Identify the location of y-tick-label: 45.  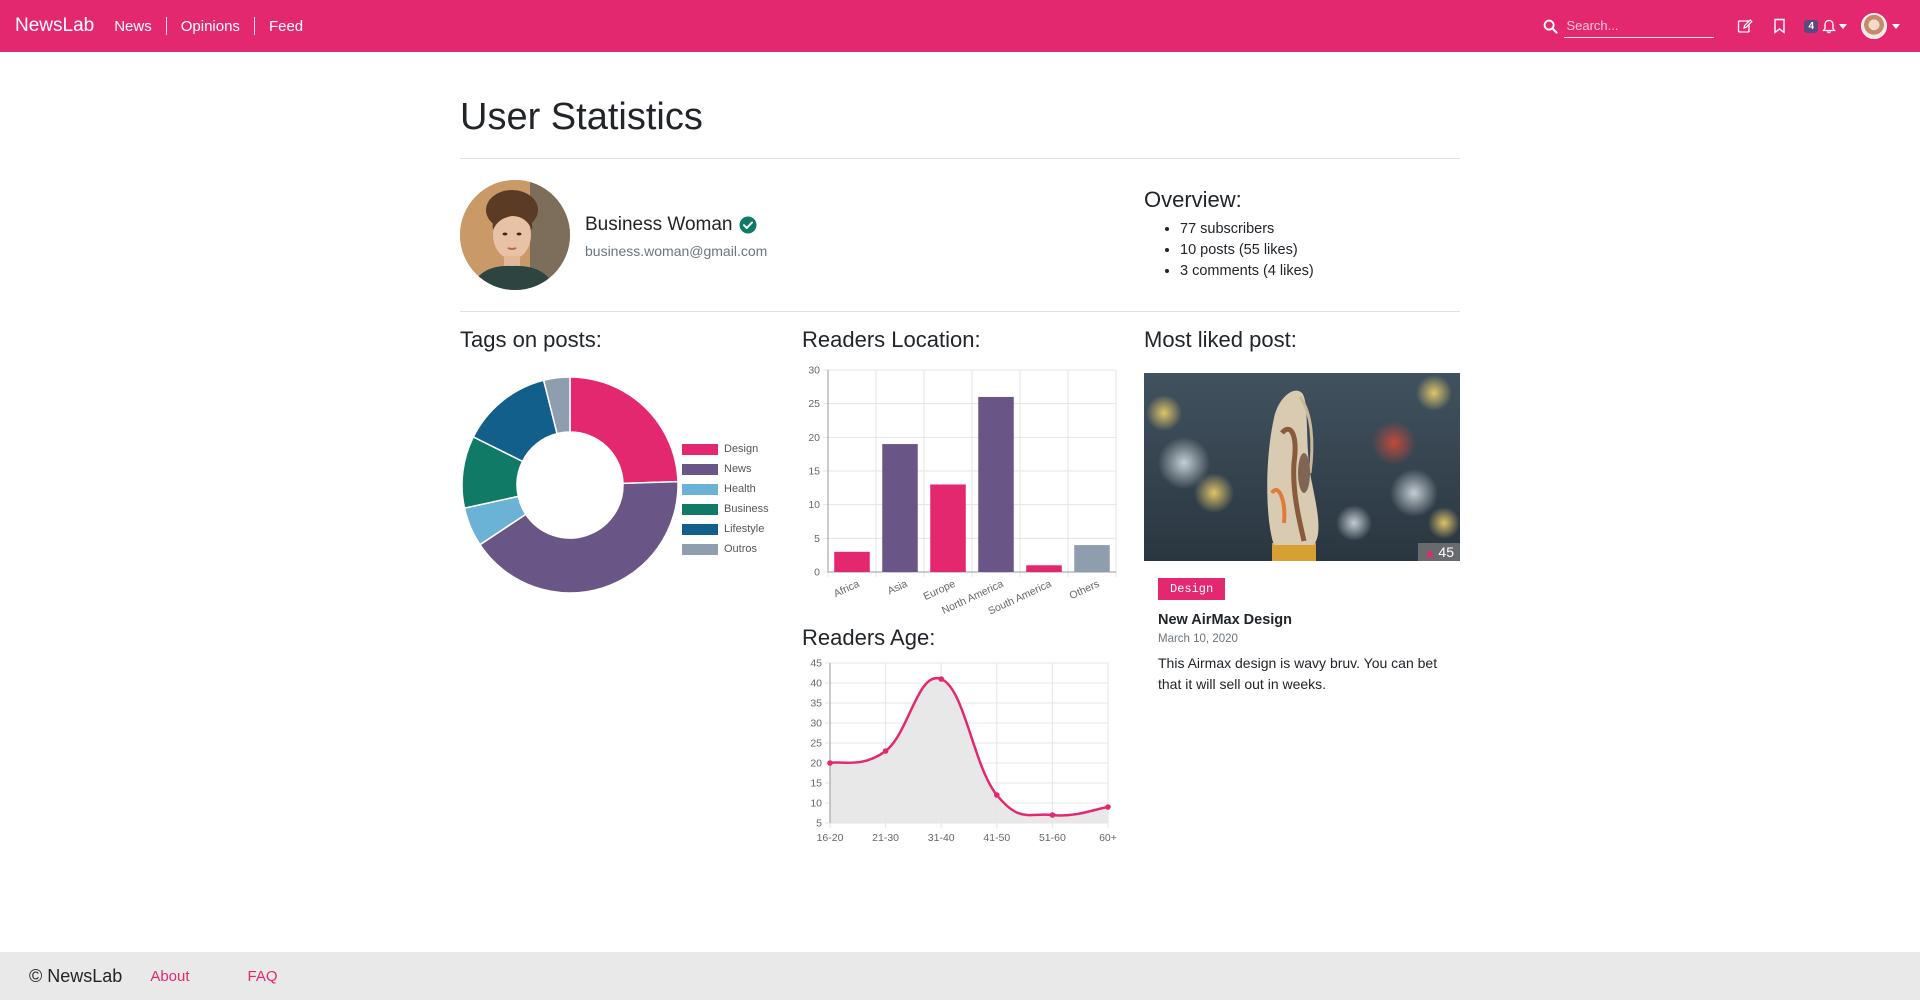
(816, 664).